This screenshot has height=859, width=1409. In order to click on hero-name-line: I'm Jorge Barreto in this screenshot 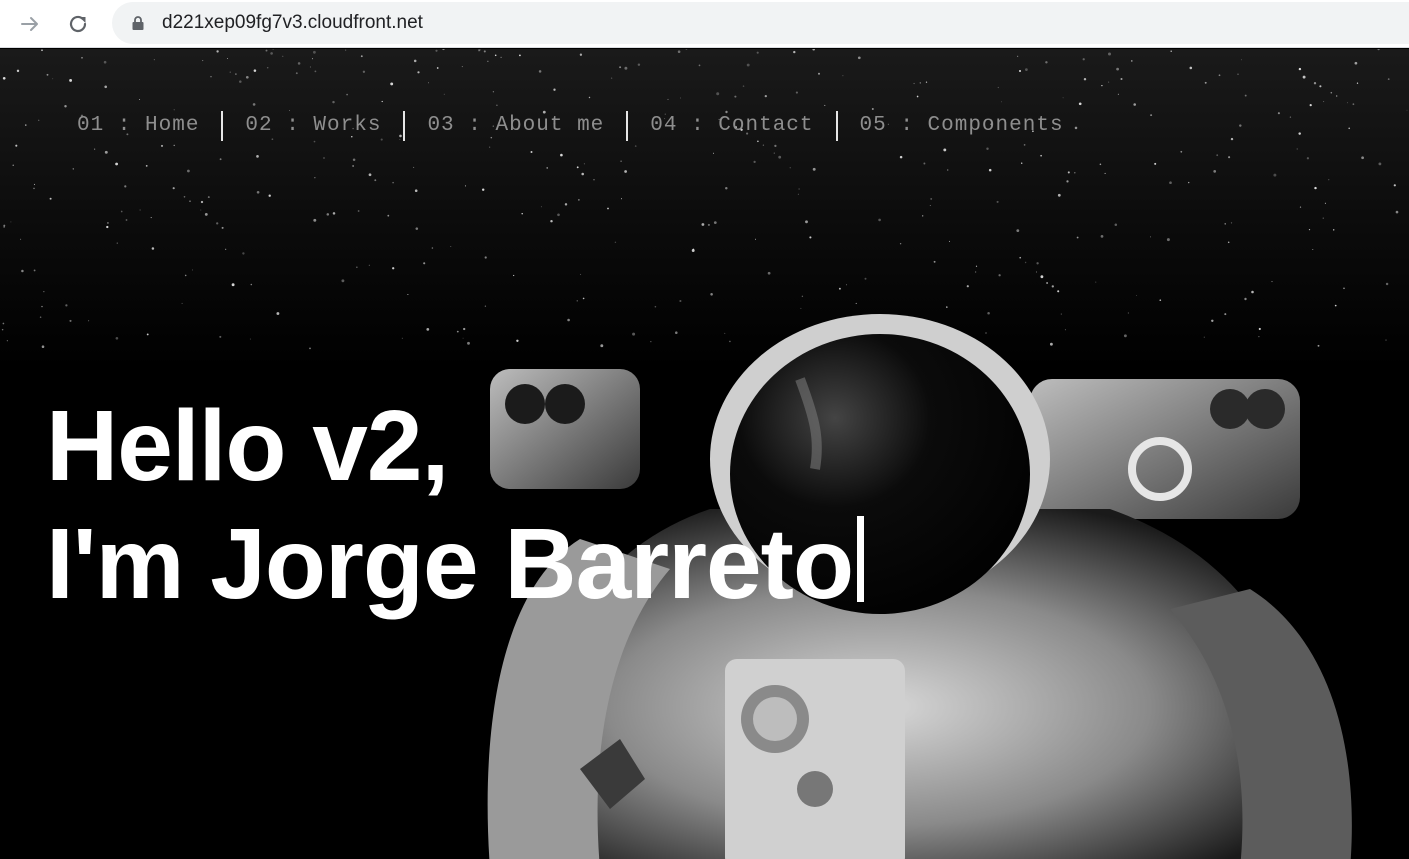, I will do `click(455, 564)`.